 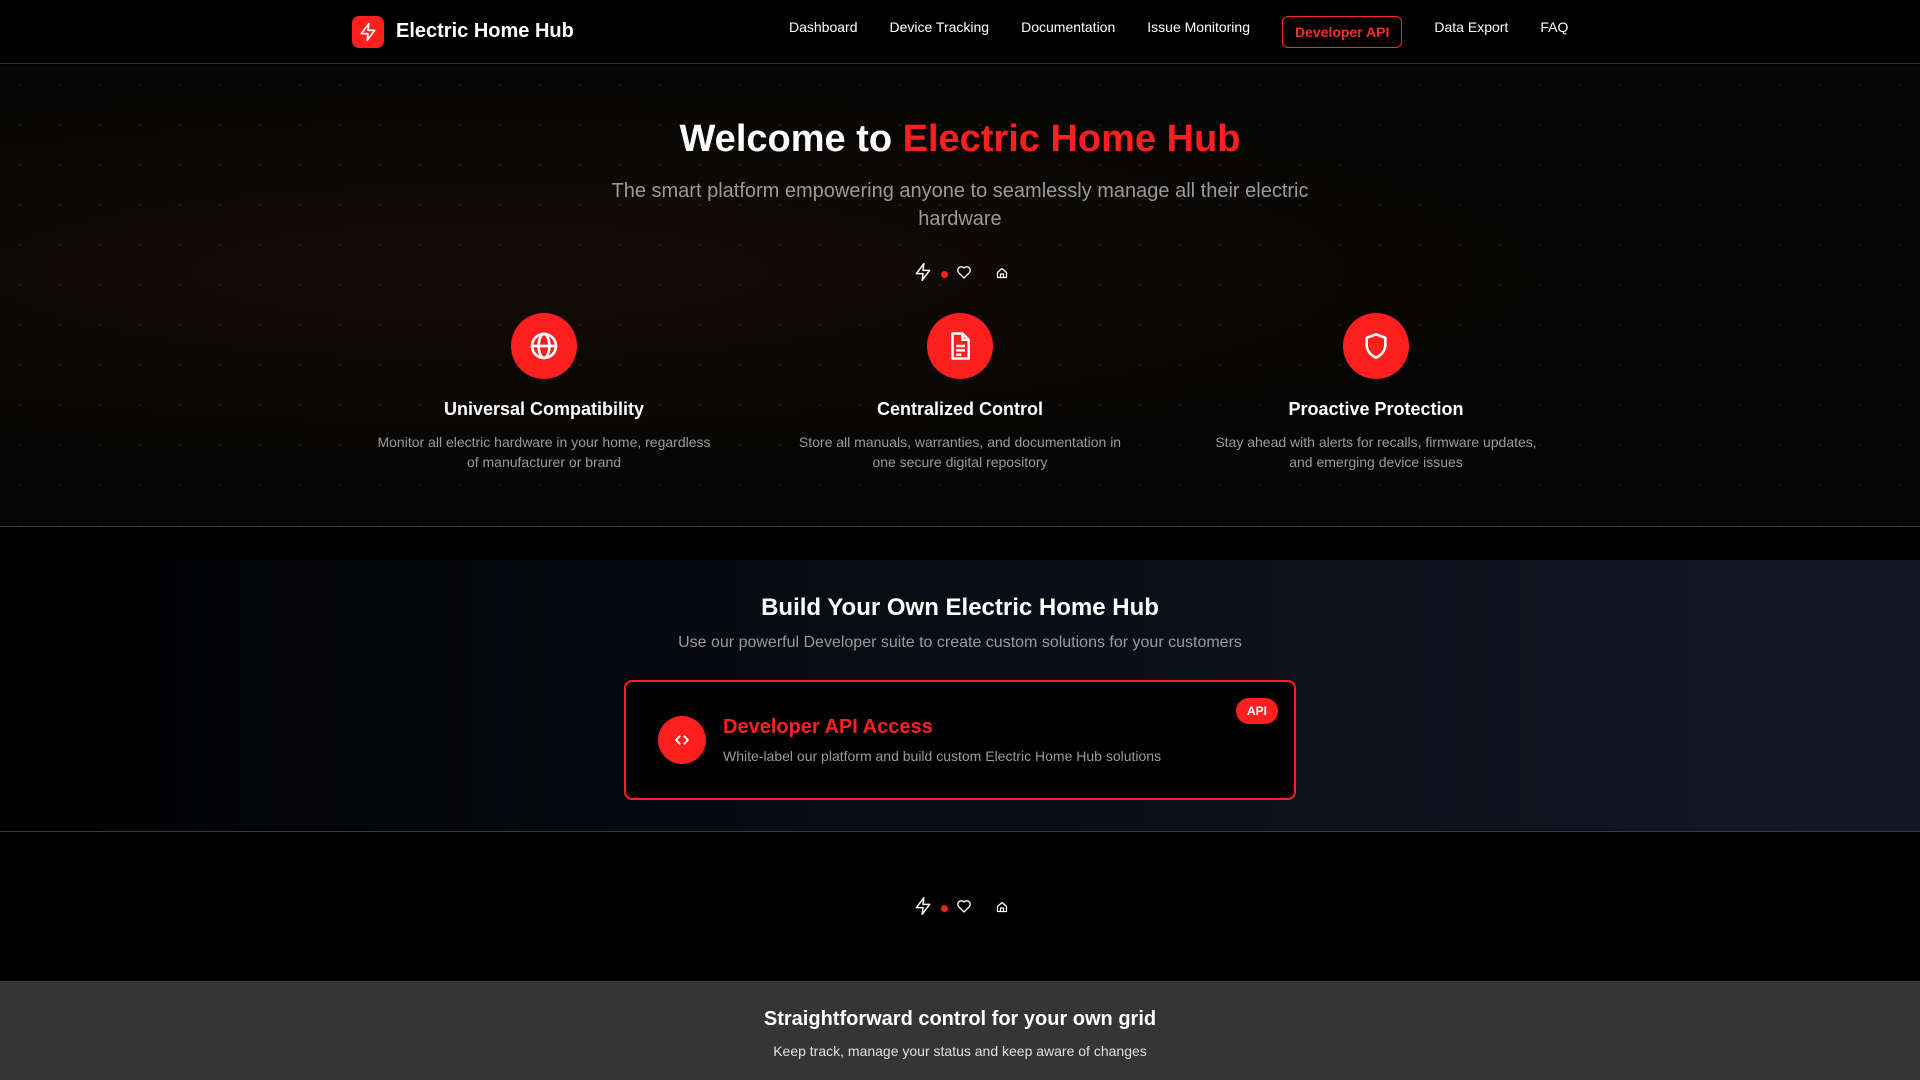 I want to click on feature-title: Centralized Control, so click(x=959, y=409).